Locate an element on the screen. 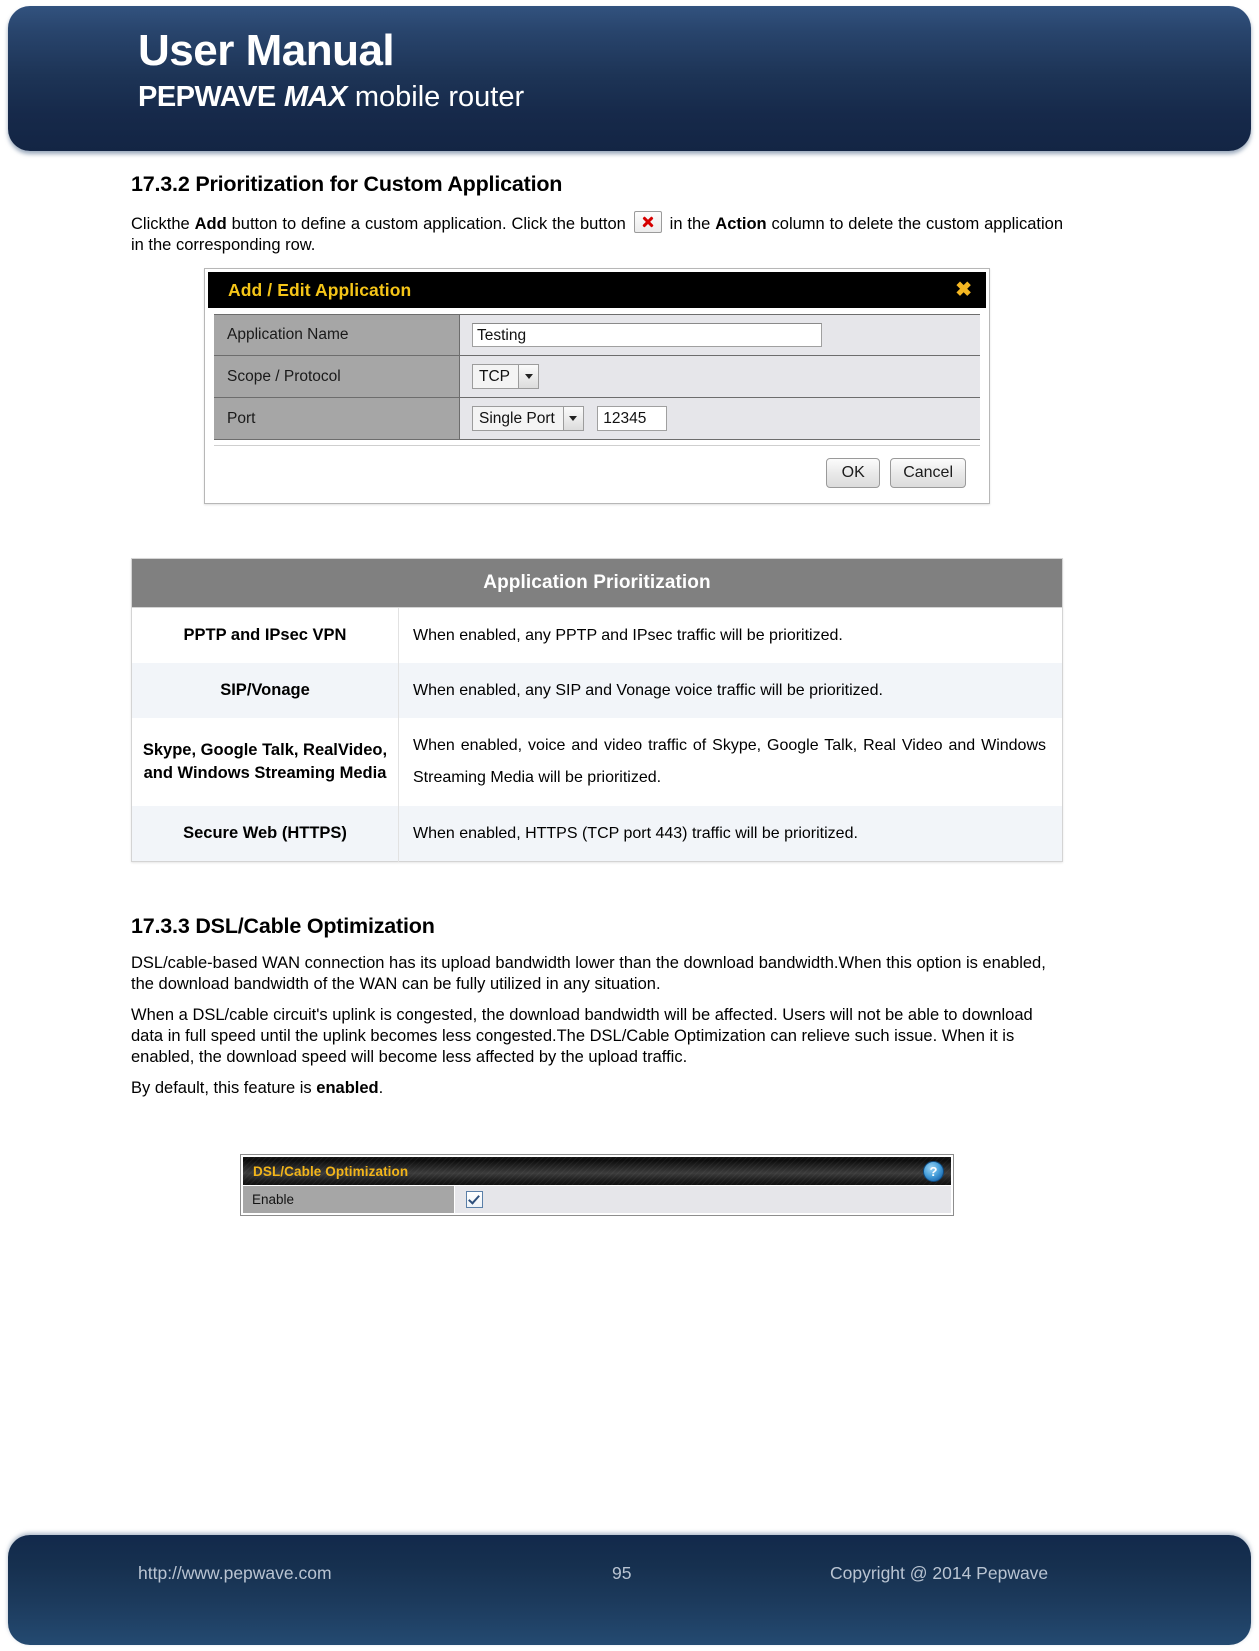  add-keyword: Add is located at coordinates (210, 224).